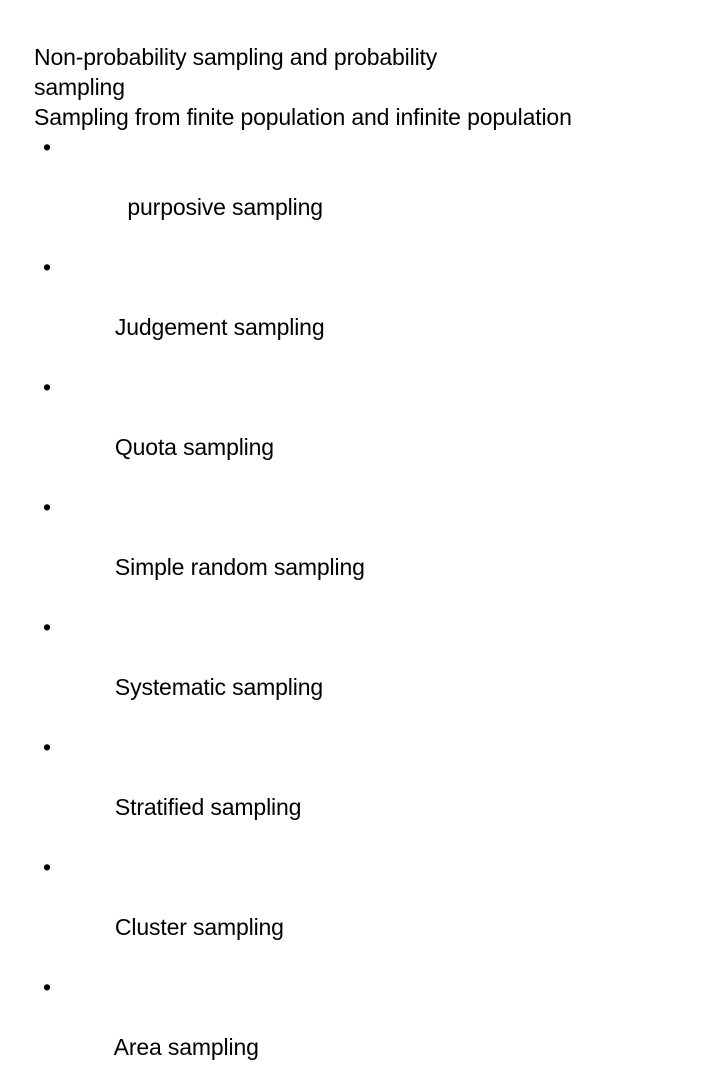  I want to click on list-item: • Cluster sampling, so click(369, 912).